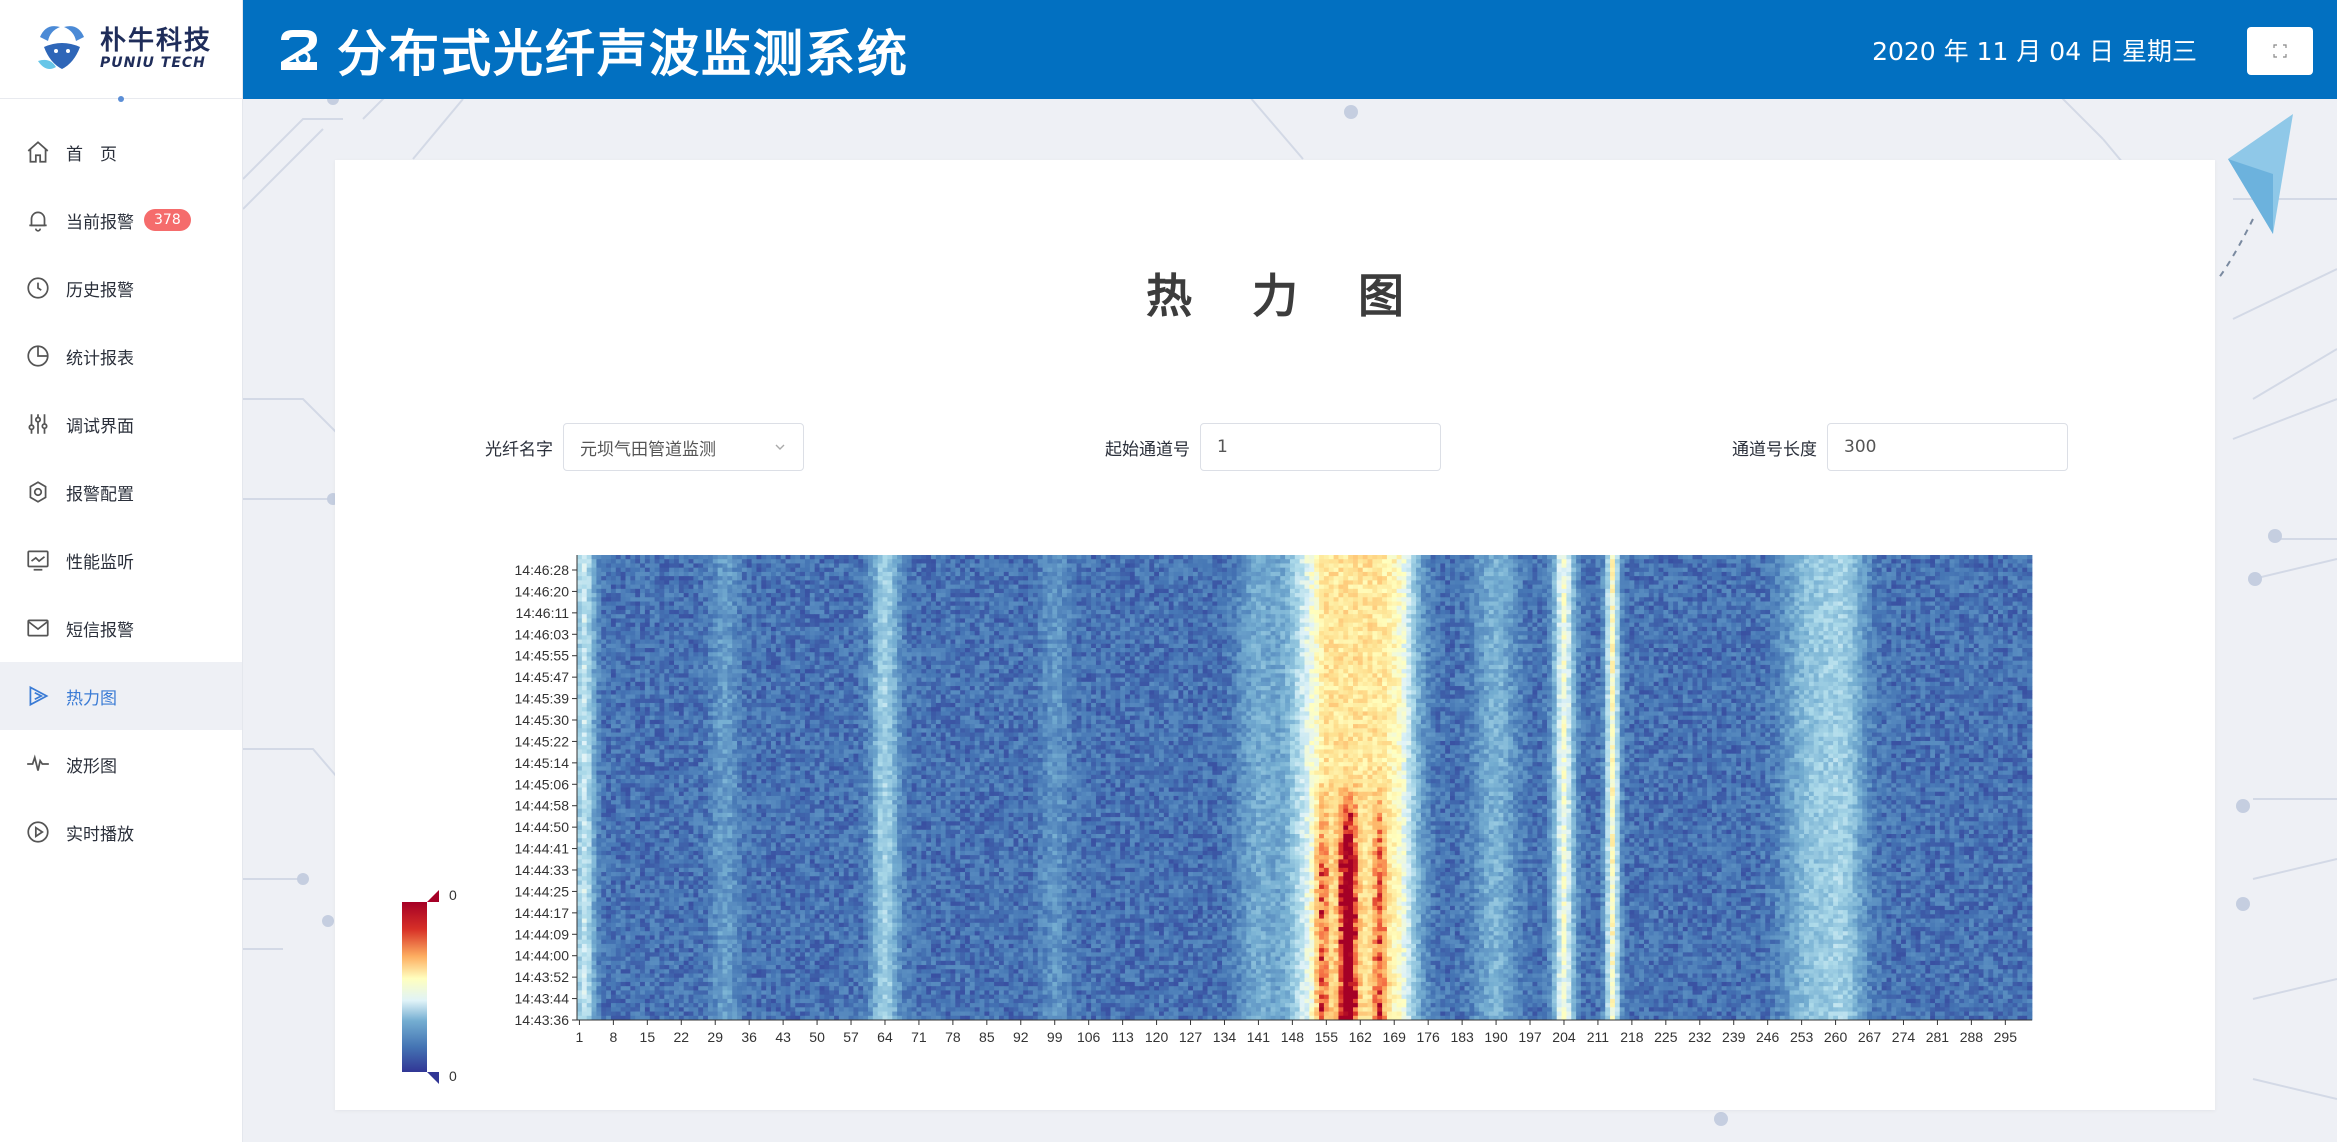 The image size is (2337, 1142). I want to click on sidebar-item-label: 实时播放, so click(100, 832).